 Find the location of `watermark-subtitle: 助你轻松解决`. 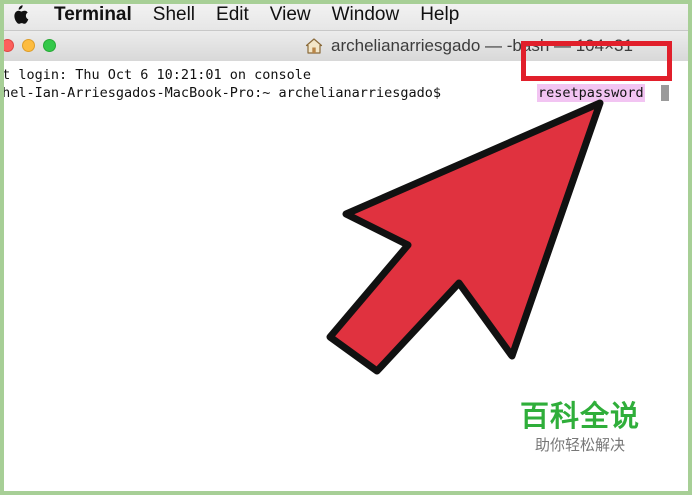

watermark-subtitle: 助你轻松解决 is located at coordinates (579, 445).